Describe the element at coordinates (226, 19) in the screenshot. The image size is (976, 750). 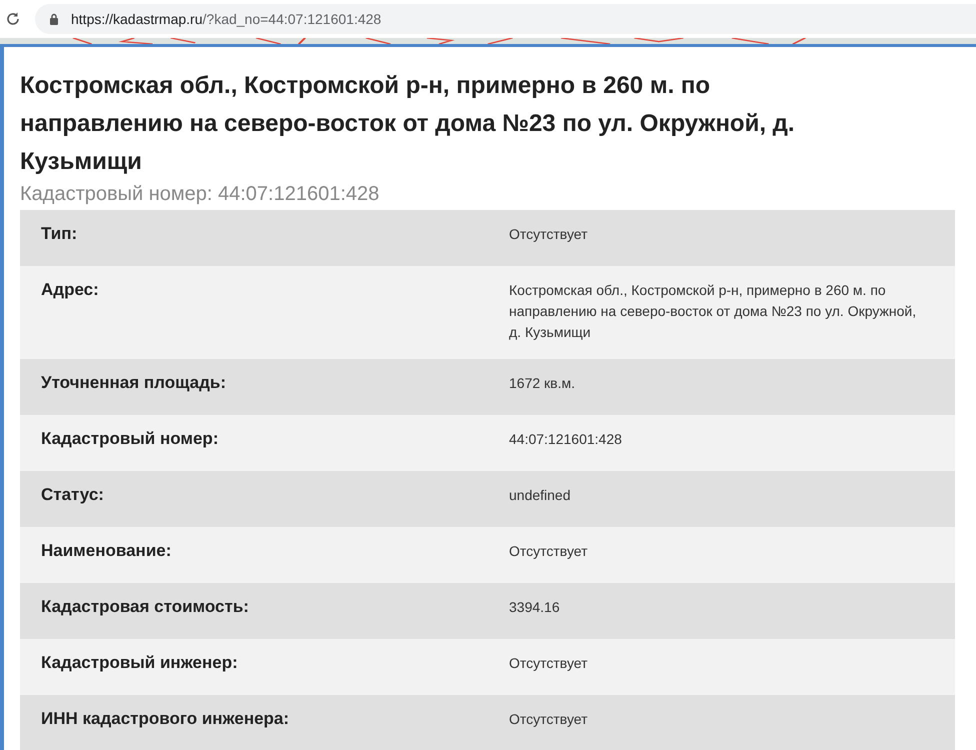
I see `url-text: https://kadastrmap.ru/?kad_no=44:07:121601:428` at that location.